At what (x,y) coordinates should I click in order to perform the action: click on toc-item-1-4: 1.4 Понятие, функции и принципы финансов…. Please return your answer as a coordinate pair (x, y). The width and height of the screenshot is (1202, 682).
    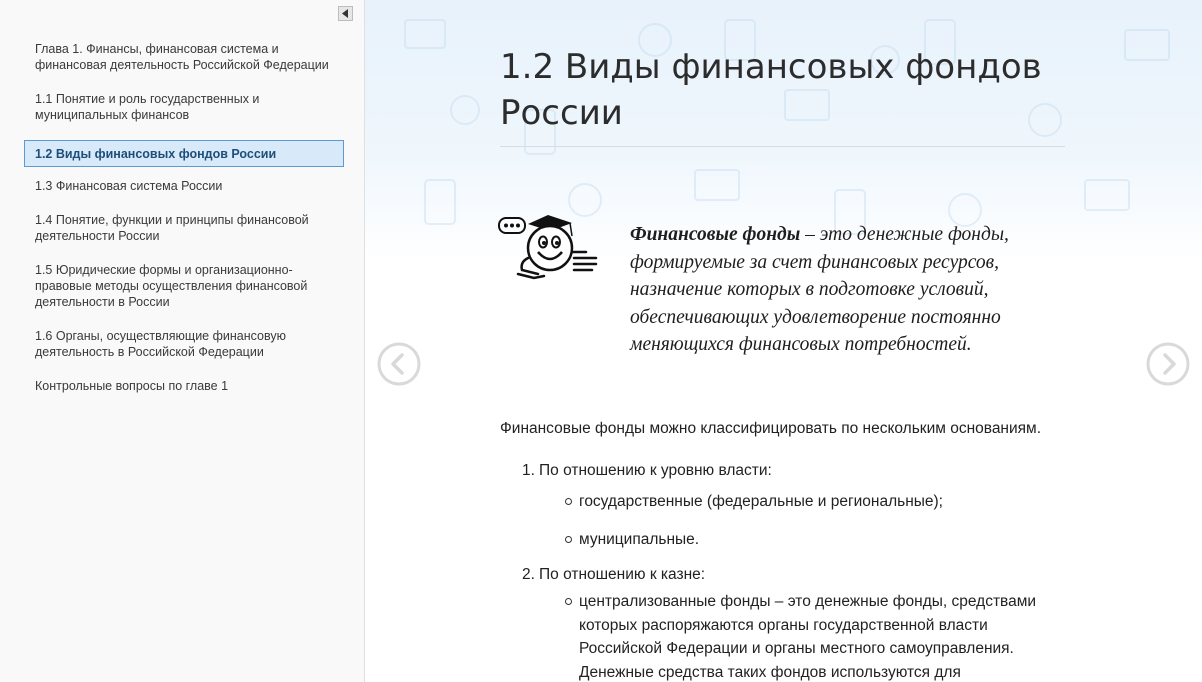
    Looking at the image, I should click on (184, 231).